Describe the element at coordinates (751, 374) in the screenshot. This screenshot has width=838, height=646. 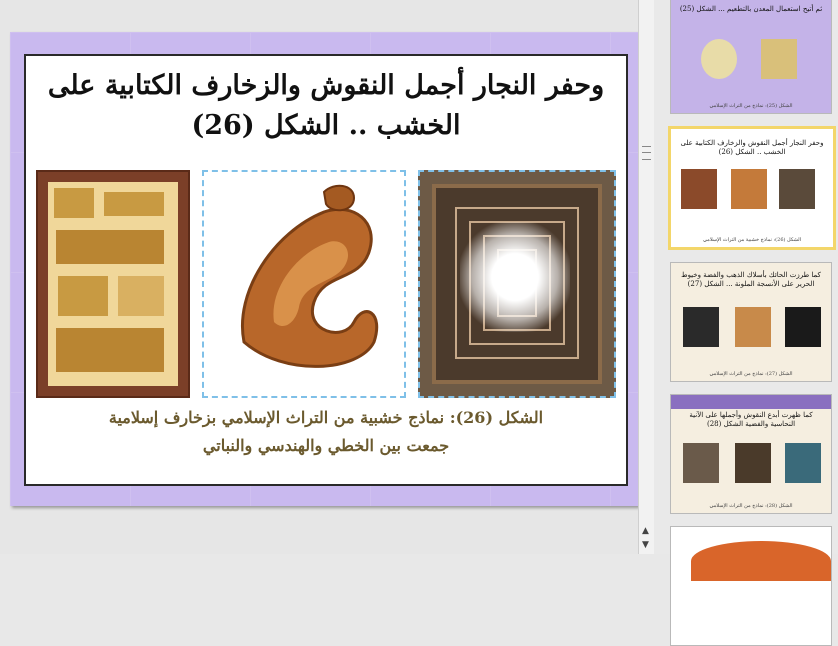
I see `thumbnail-caption: الشكل (27): نماذج من التراث الإسلامي` at that location.